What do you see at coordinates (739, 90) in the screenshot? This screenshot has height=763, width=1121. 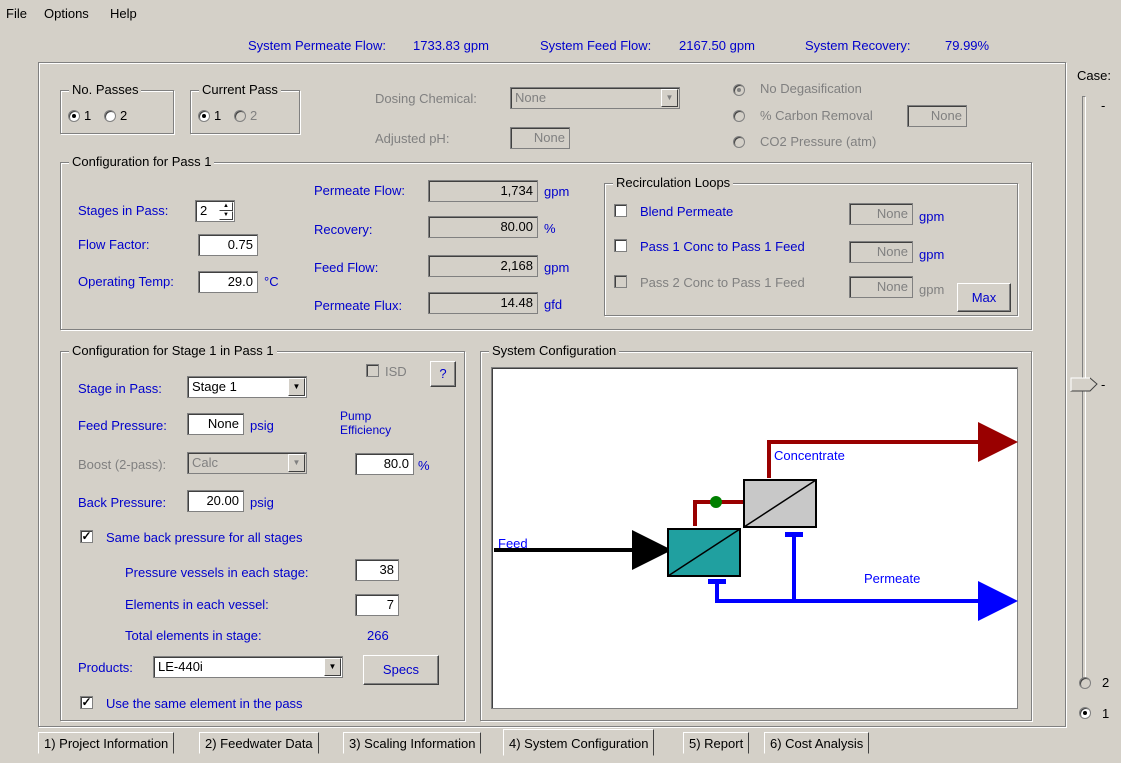 I see `no-degas-radio` at bounding box center [739, 90].